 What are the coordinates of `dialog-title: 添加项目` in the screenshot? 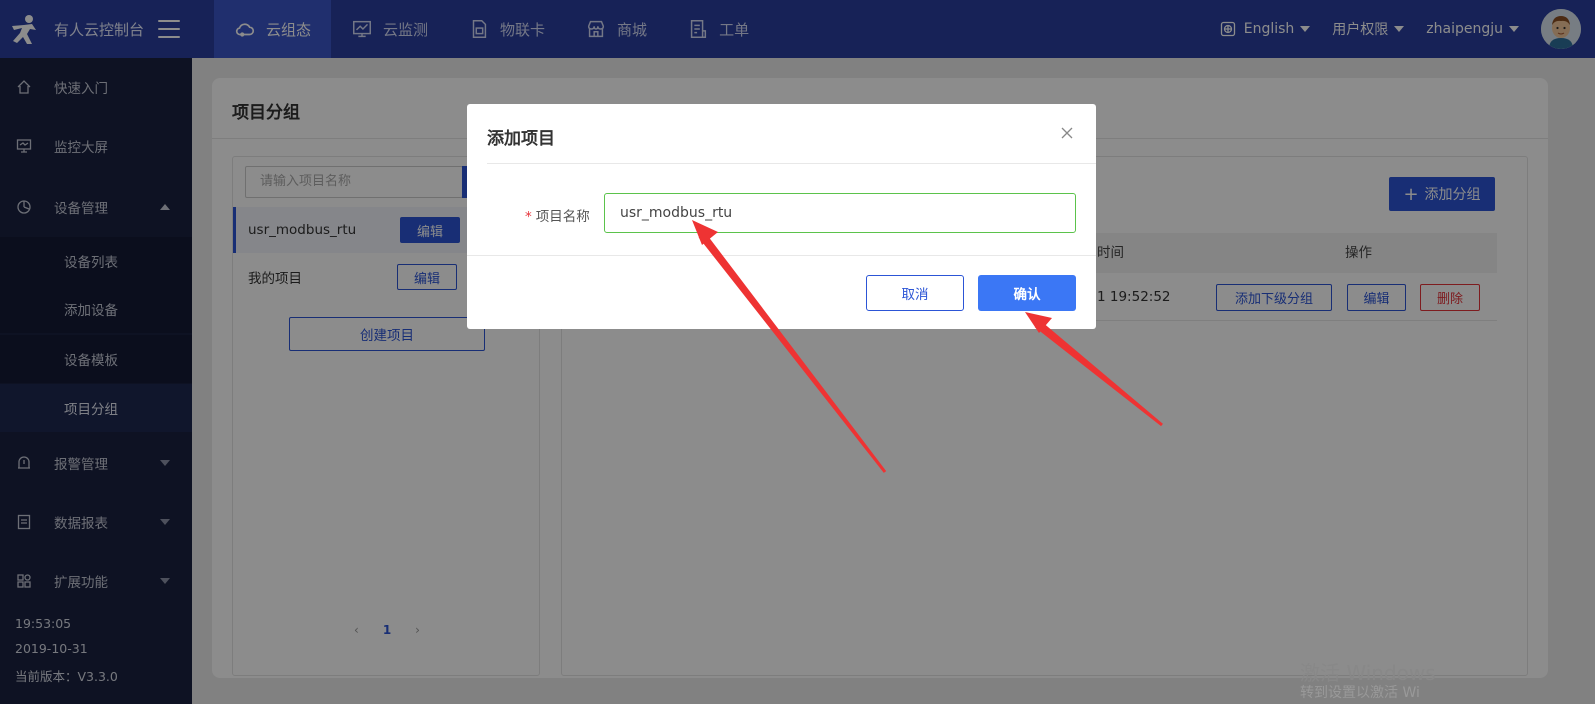 It's located at (521, 139).